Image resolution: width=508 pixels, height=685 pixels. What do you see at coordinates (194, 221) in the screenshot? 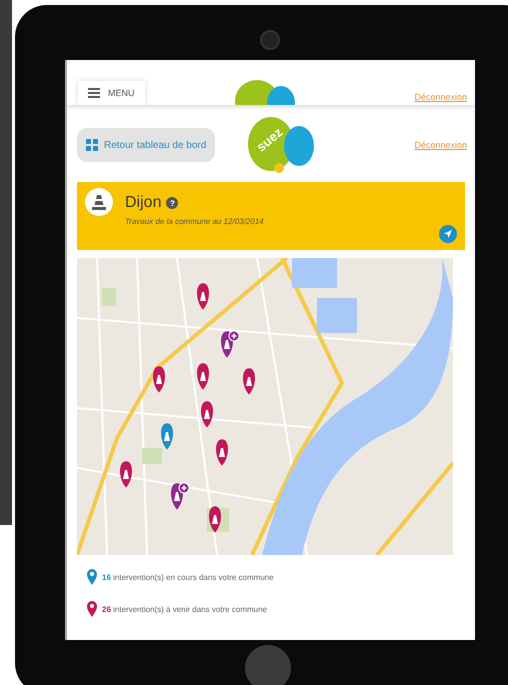
I see `banner-subtitle: Travaux de la commune au 12/03/2014` at bounding box center [194, 221].